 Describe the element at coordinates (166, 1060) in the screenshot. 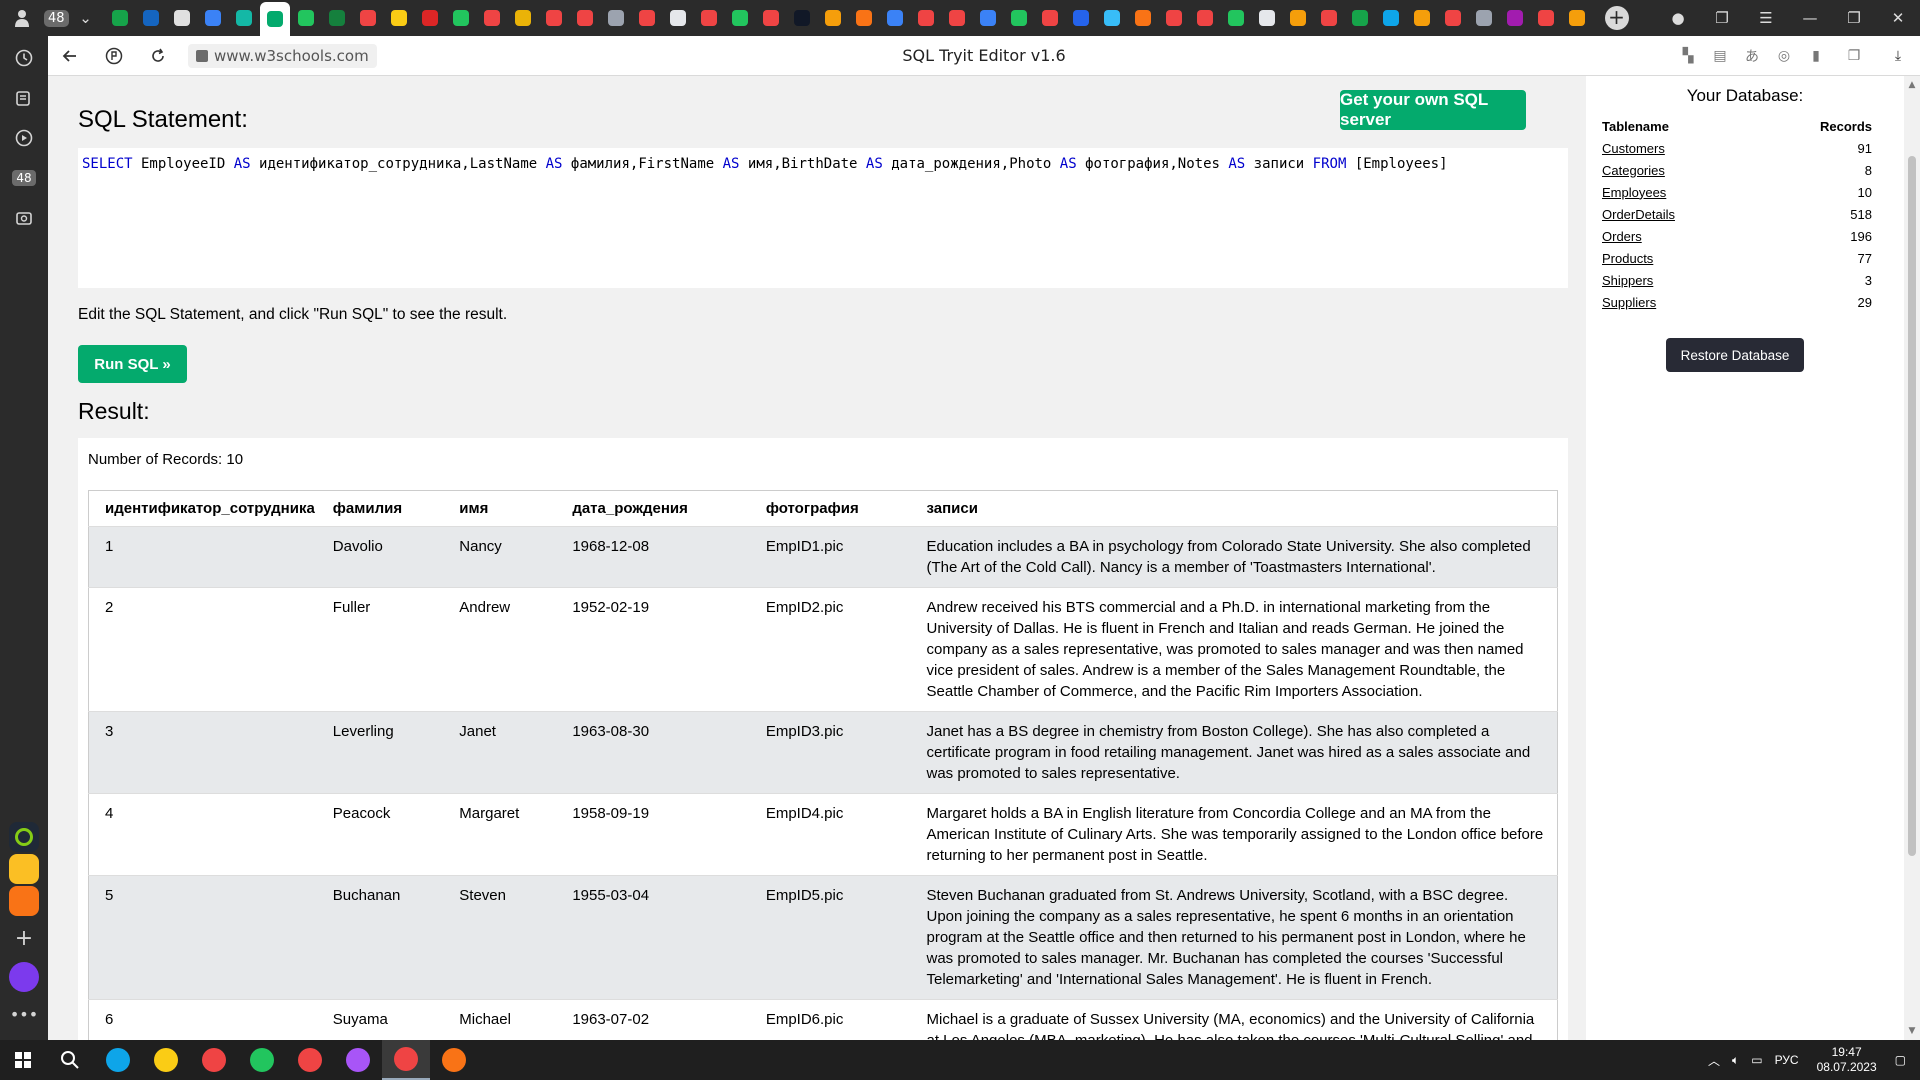

I see `taskbar-app-explorer` at that location.